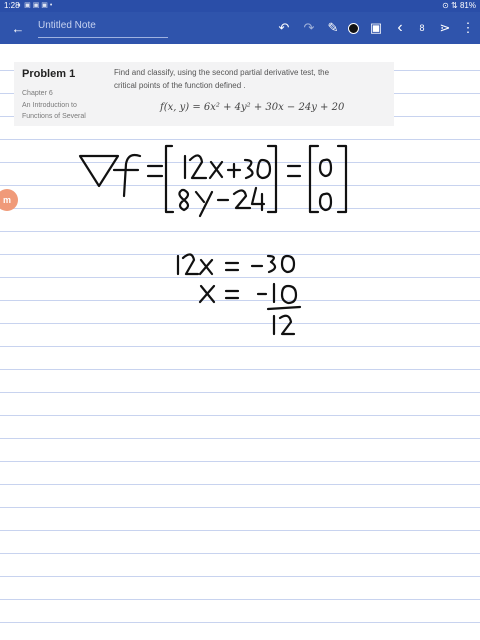  Describe the element at coordinates (207, 294) in the screenshot. I see `ink-x` at that location.